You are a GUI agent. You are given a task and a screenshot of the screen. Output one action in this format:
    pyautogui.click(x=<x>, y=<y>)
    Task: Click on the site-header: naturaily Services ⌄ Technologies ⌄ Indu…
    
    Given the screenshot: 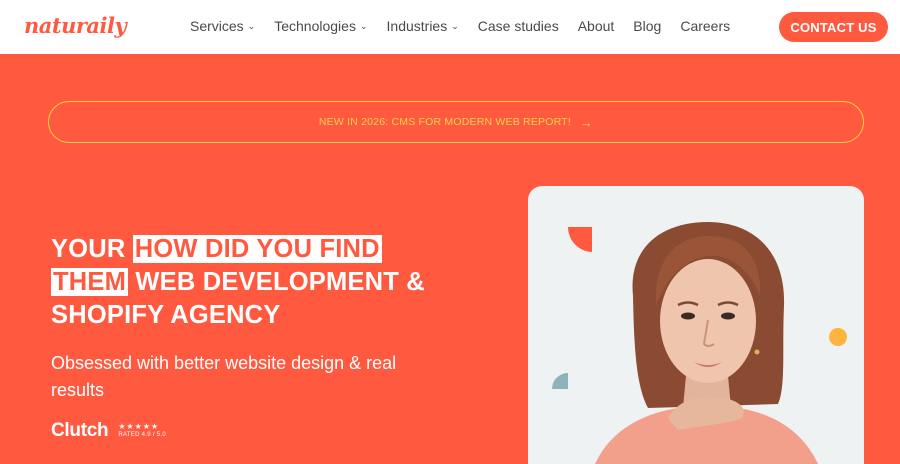 What is the action you would take?
    pyautogui.click(x=450, y=27)
    